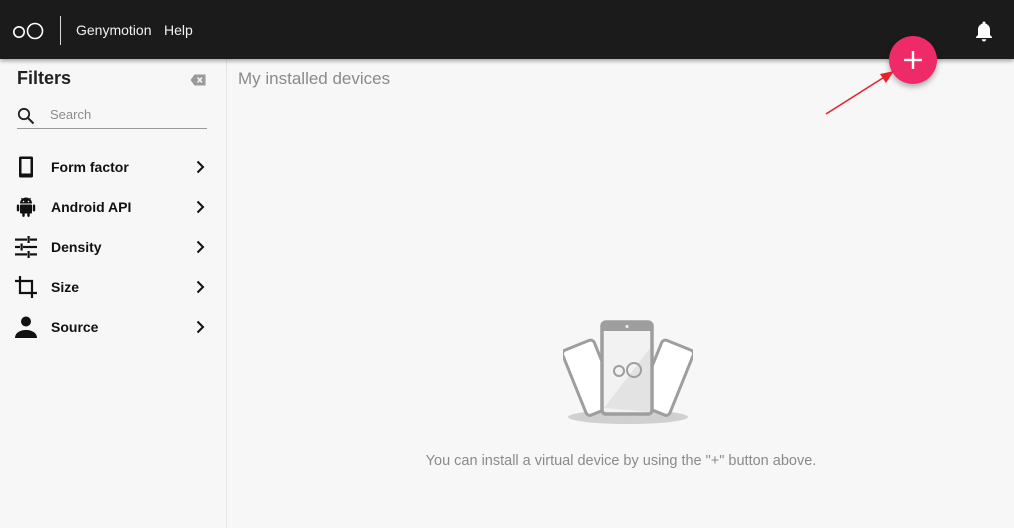 This screenshot has width=1014, height=528. I want to click on filter-label: Form factor, so click(90, 167).